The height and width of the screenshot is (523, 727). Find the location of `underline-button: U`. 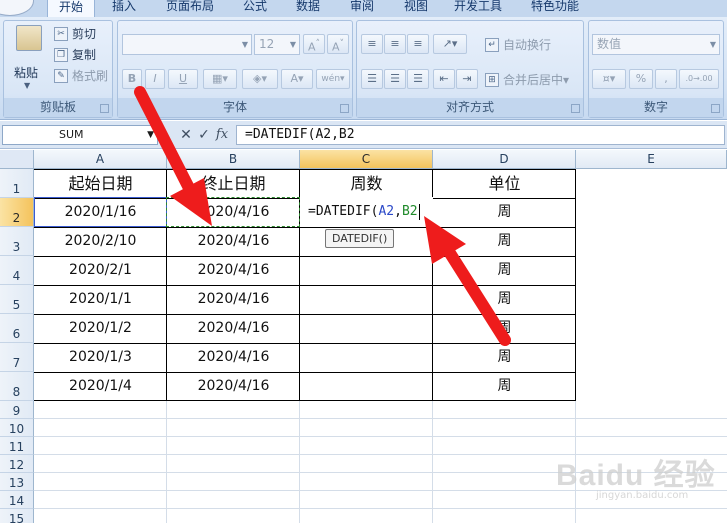

underline-button: U is located at coordinates (183, 79).